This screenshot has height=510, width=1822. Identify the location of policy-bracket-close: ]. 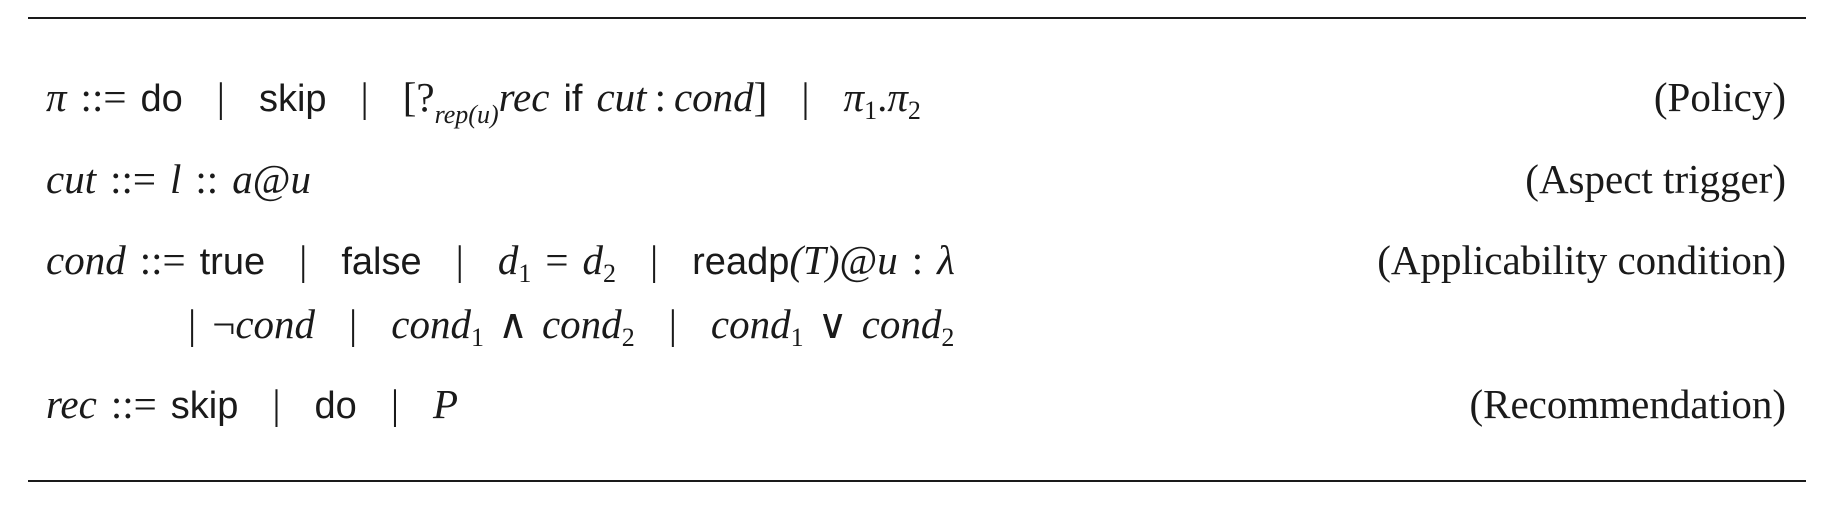
(760, 97).